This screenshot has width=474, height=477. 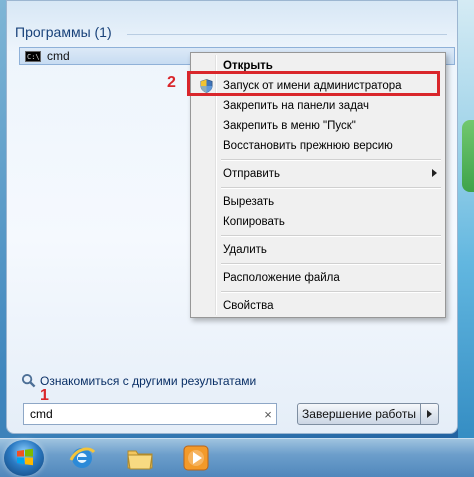 What do you see at coordinates (63, 32) in the screenshot?
I see `programs-section-title: Программы (1)` at bounding box center [63, 32].